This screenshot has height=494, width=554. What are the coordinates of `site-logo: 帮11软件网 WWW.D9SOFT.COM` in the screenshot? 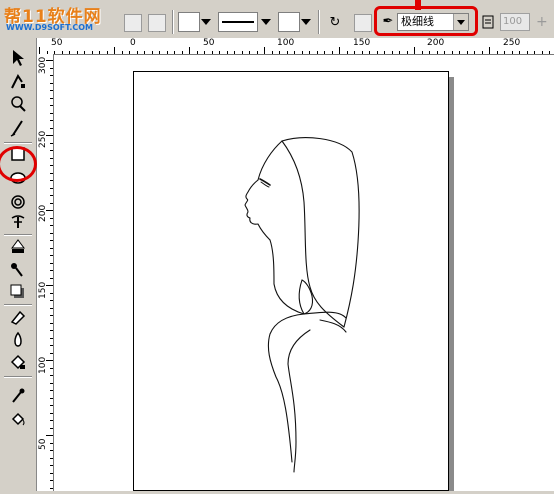 It's located at (61, 18).